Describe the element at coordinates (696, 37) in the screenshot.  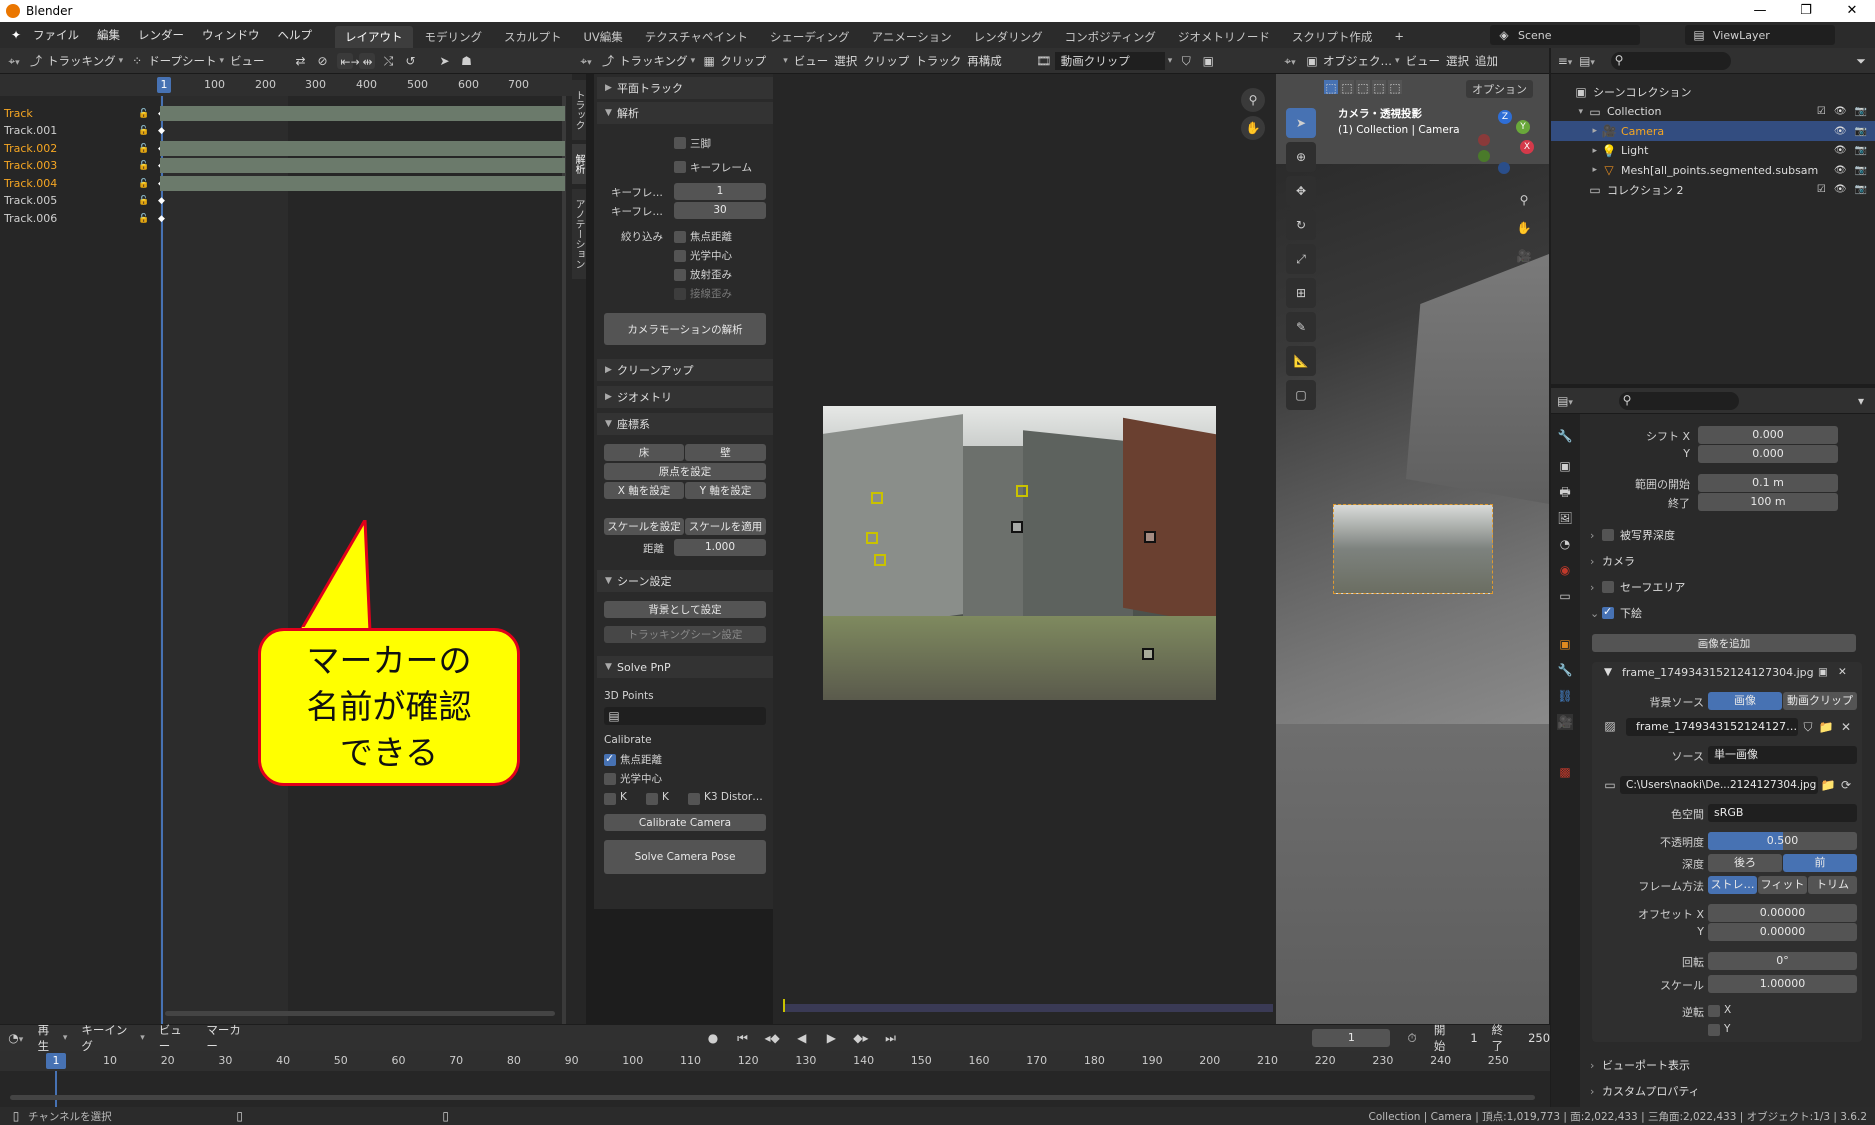
I see `tab-texture-paint: テクスチャペイント` at that location.